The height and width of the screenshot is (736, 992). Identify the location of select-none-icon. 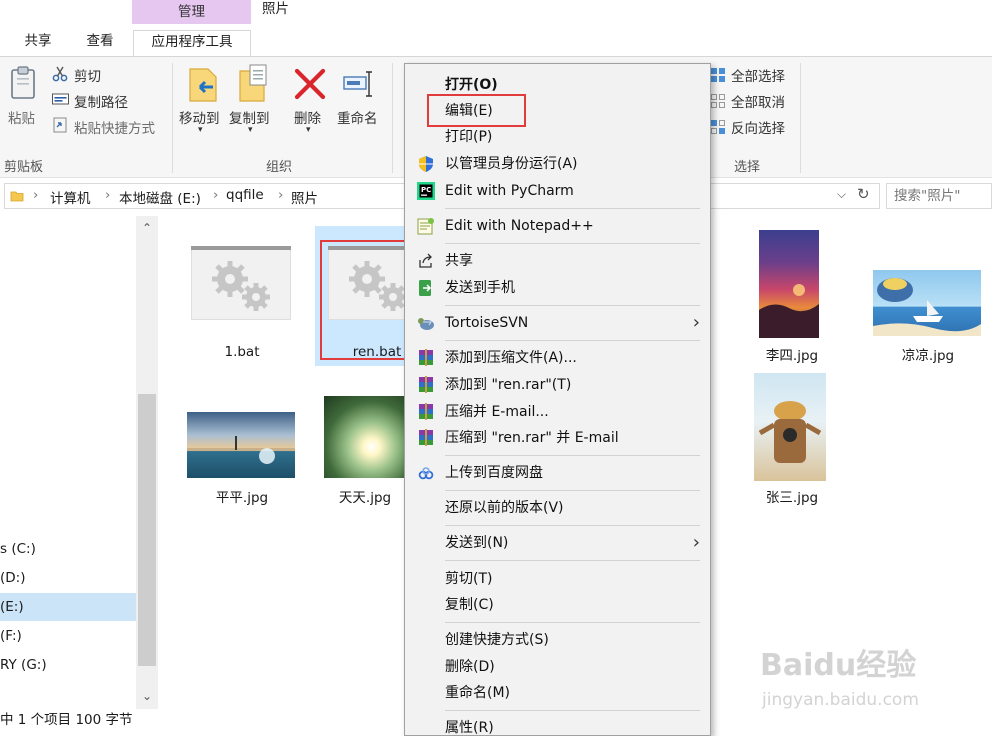
(718, 101).